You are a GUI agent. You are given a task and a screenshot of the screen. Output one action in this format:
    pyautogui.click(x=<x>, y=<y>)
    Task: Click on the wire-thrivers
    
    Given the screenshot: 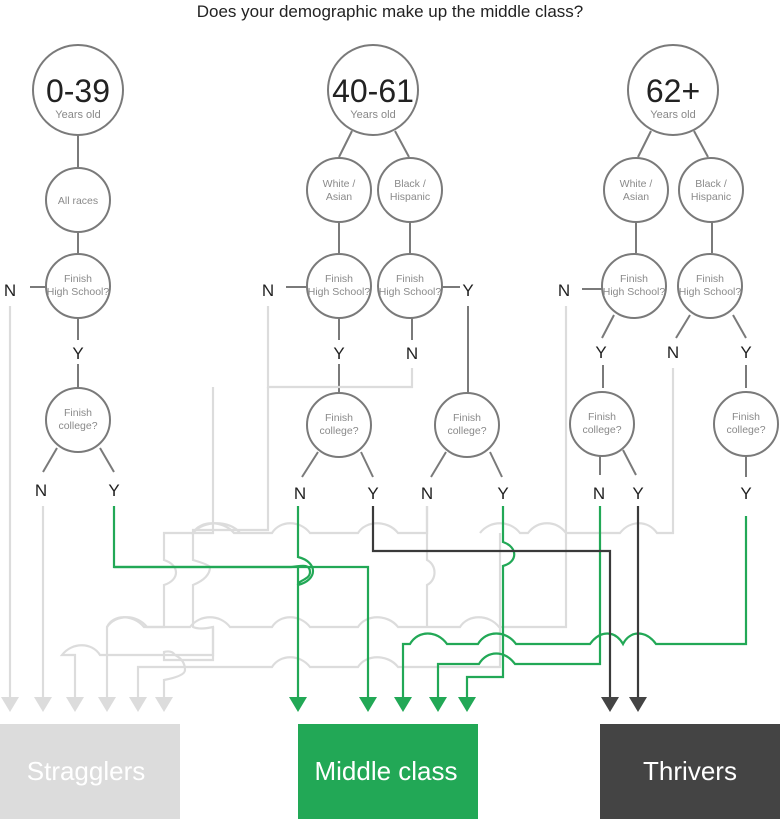 What is the action you would take?
    pyautogui.click(x=491, y=603)
    